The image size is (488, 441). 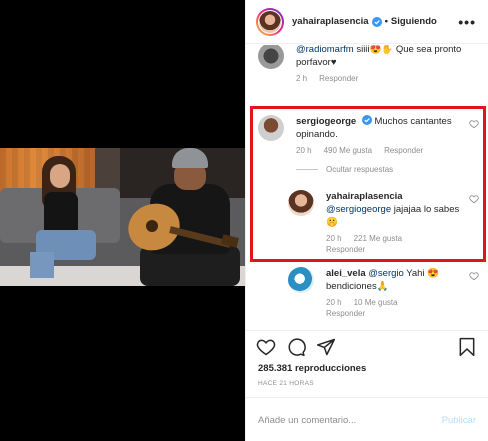 I want to click on action-icons, so click(x=296, y=347).